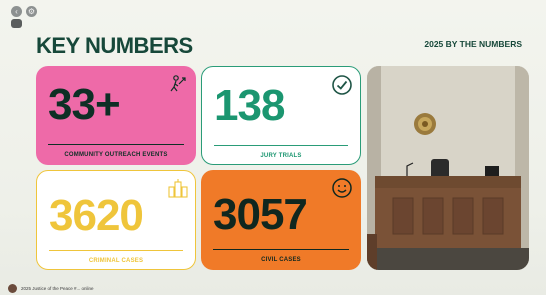 The height and width of the screenshot is (295, 546). Describe the element at coordinates (57, 288) in the screenshot. I see `footer-text: 2025 Justice of the Peace #... online` at that location.